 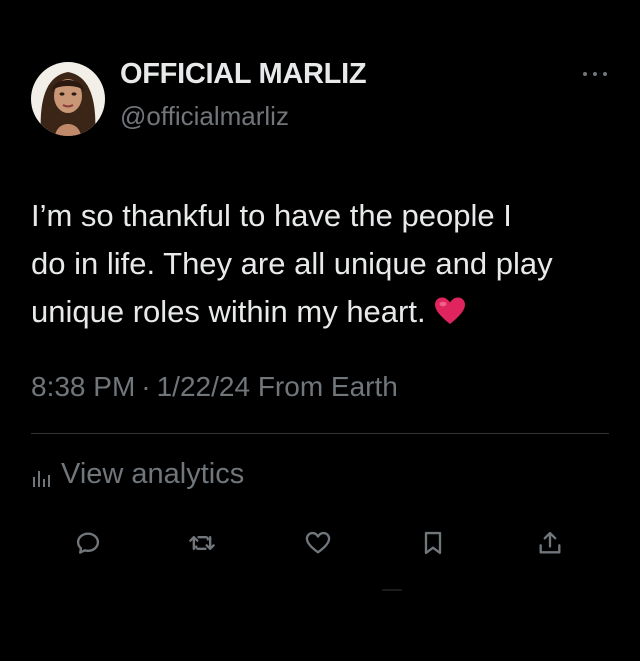 What do you see at coordinates (203, 386) in the screenshot?
I see `tweet-date: 1/22/24` at bounding box center [203, 386].